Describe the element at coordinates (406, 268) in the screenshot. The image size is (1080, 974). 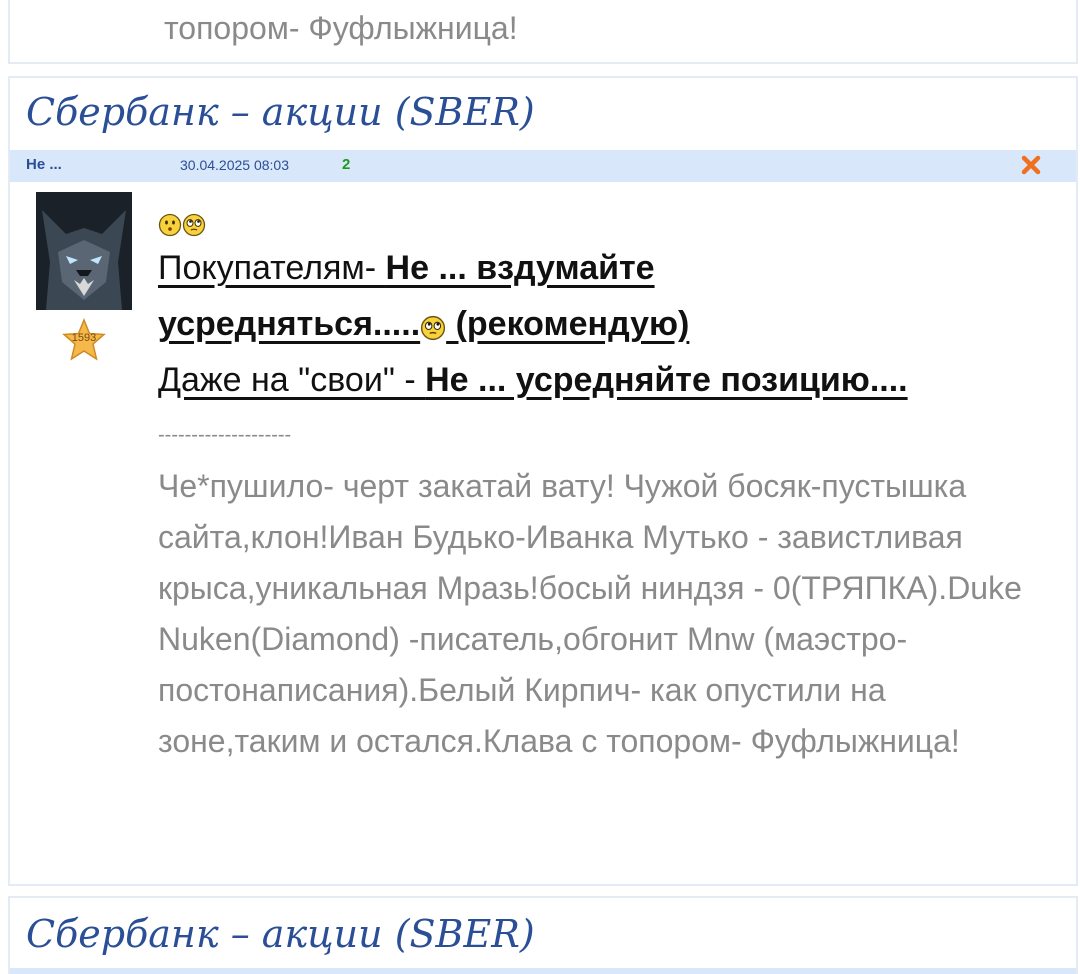
I see `post-line-1: Покупателям- Не ... вздумайте` at that location.